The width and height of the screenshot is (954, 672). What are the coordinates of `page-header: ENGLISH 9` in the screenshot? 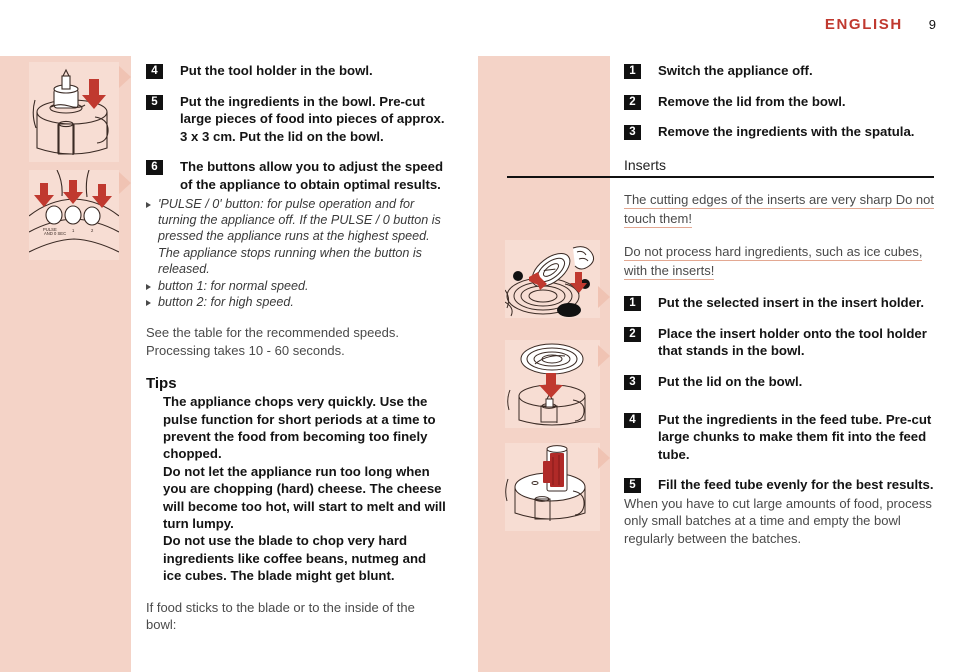 It's located at (880, 24).